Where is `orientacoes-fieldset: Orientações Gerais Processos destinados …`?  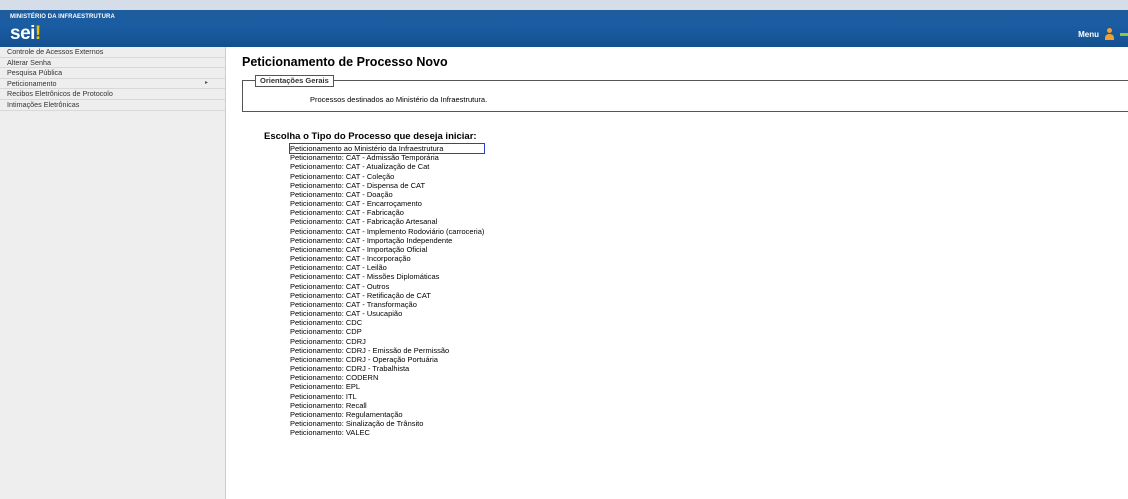
orientacoes-fieldset: Orientações Gerais Processos destinados … is located at coordinates (685, 93).